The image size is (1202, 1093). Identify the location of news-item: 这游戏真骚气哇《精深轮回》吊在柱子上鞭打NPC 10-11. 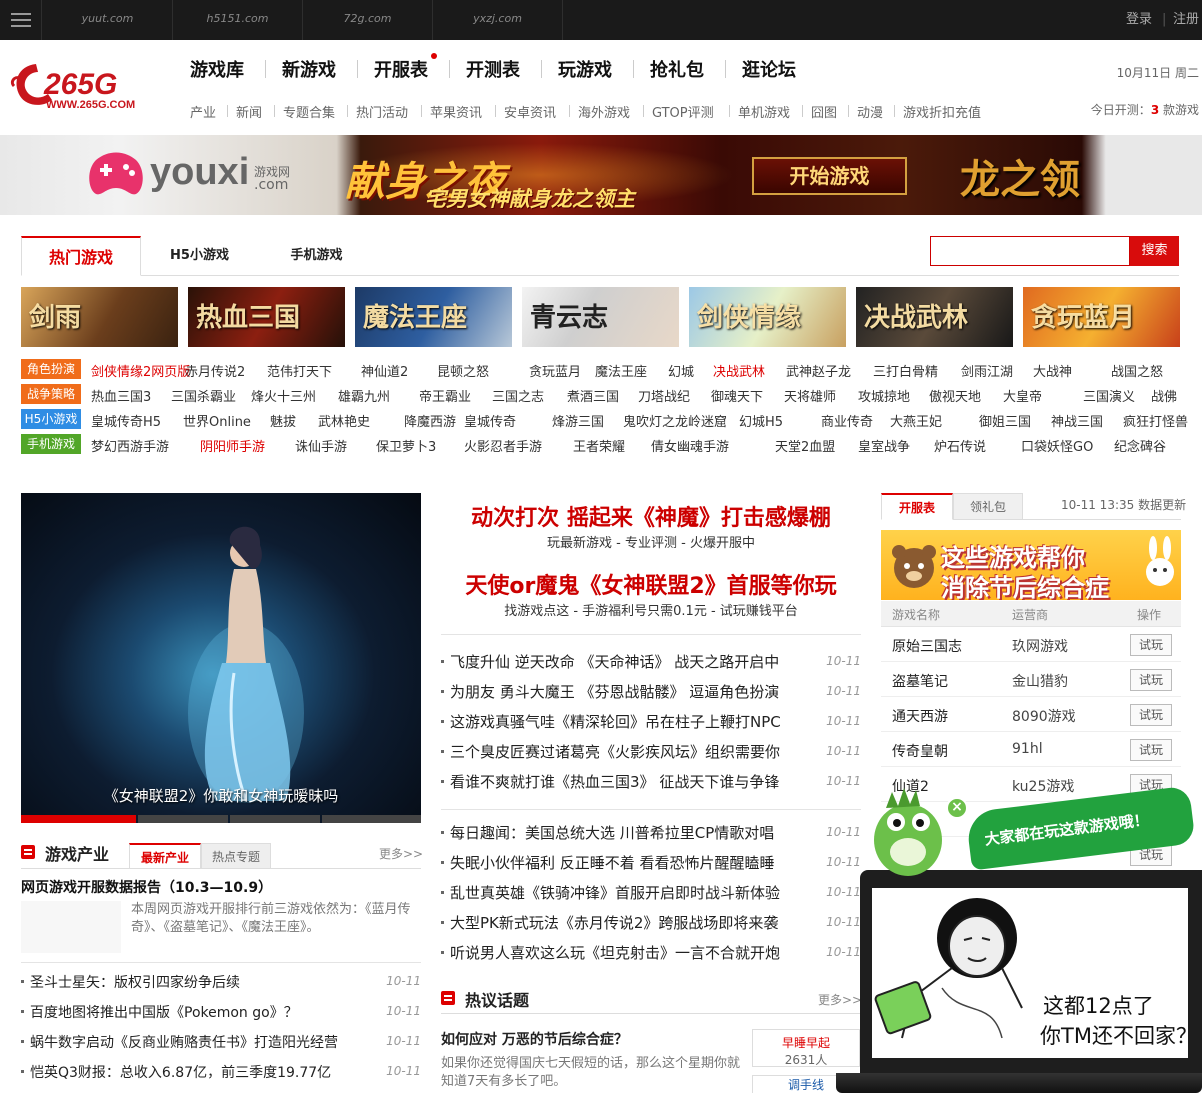
(651, 723).